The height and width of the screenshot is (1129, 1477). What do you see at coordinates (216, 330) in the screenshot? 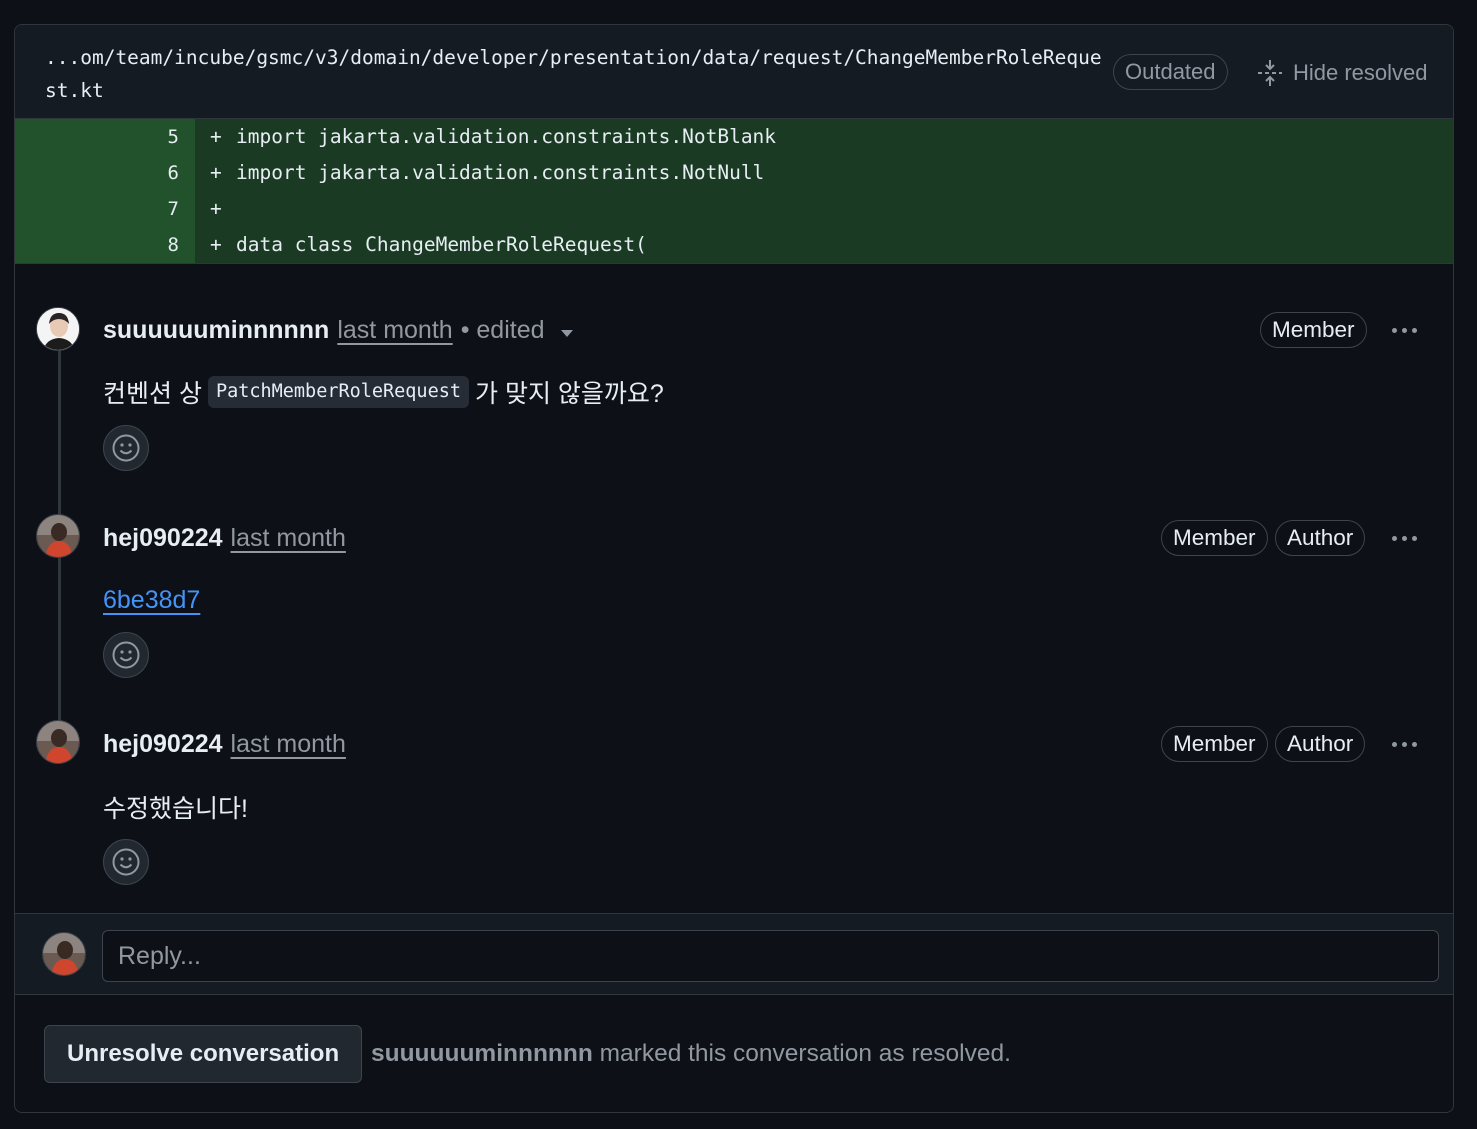
I see `comment-author: suuuuuuminnnnnn` at bounding box center [216, 330].